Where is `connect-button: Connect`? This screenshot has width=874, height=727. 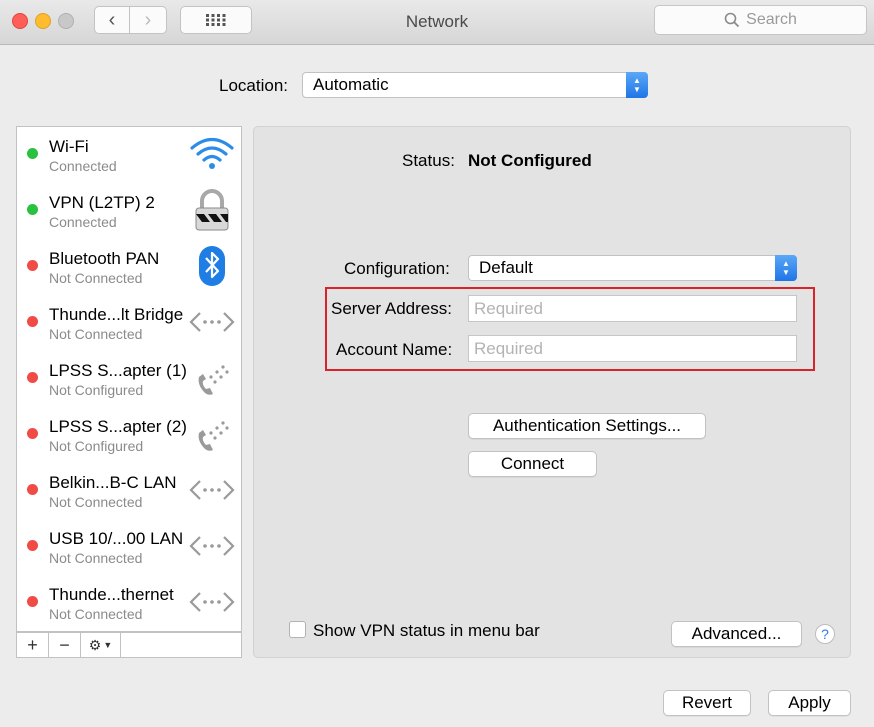 connect-button: Connect is located at coordinates (532, 464).